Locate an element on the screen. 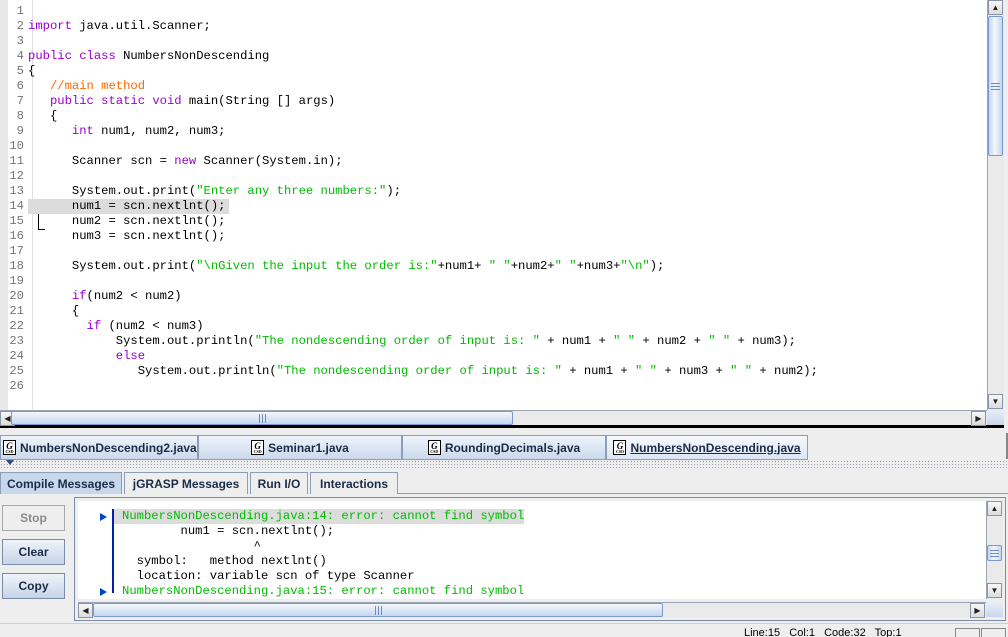 This screenshot has width=1008, height=637. grip-icon is located at coordinates (995, 86).